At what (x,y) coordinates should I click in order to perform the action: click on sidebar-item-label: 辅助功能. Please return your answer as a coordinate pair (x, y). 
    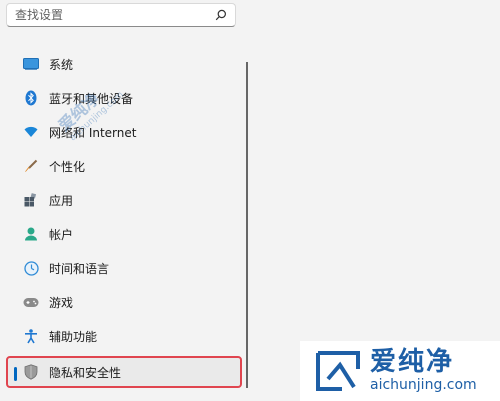
    Looking at the image, I should click on (73, 336).